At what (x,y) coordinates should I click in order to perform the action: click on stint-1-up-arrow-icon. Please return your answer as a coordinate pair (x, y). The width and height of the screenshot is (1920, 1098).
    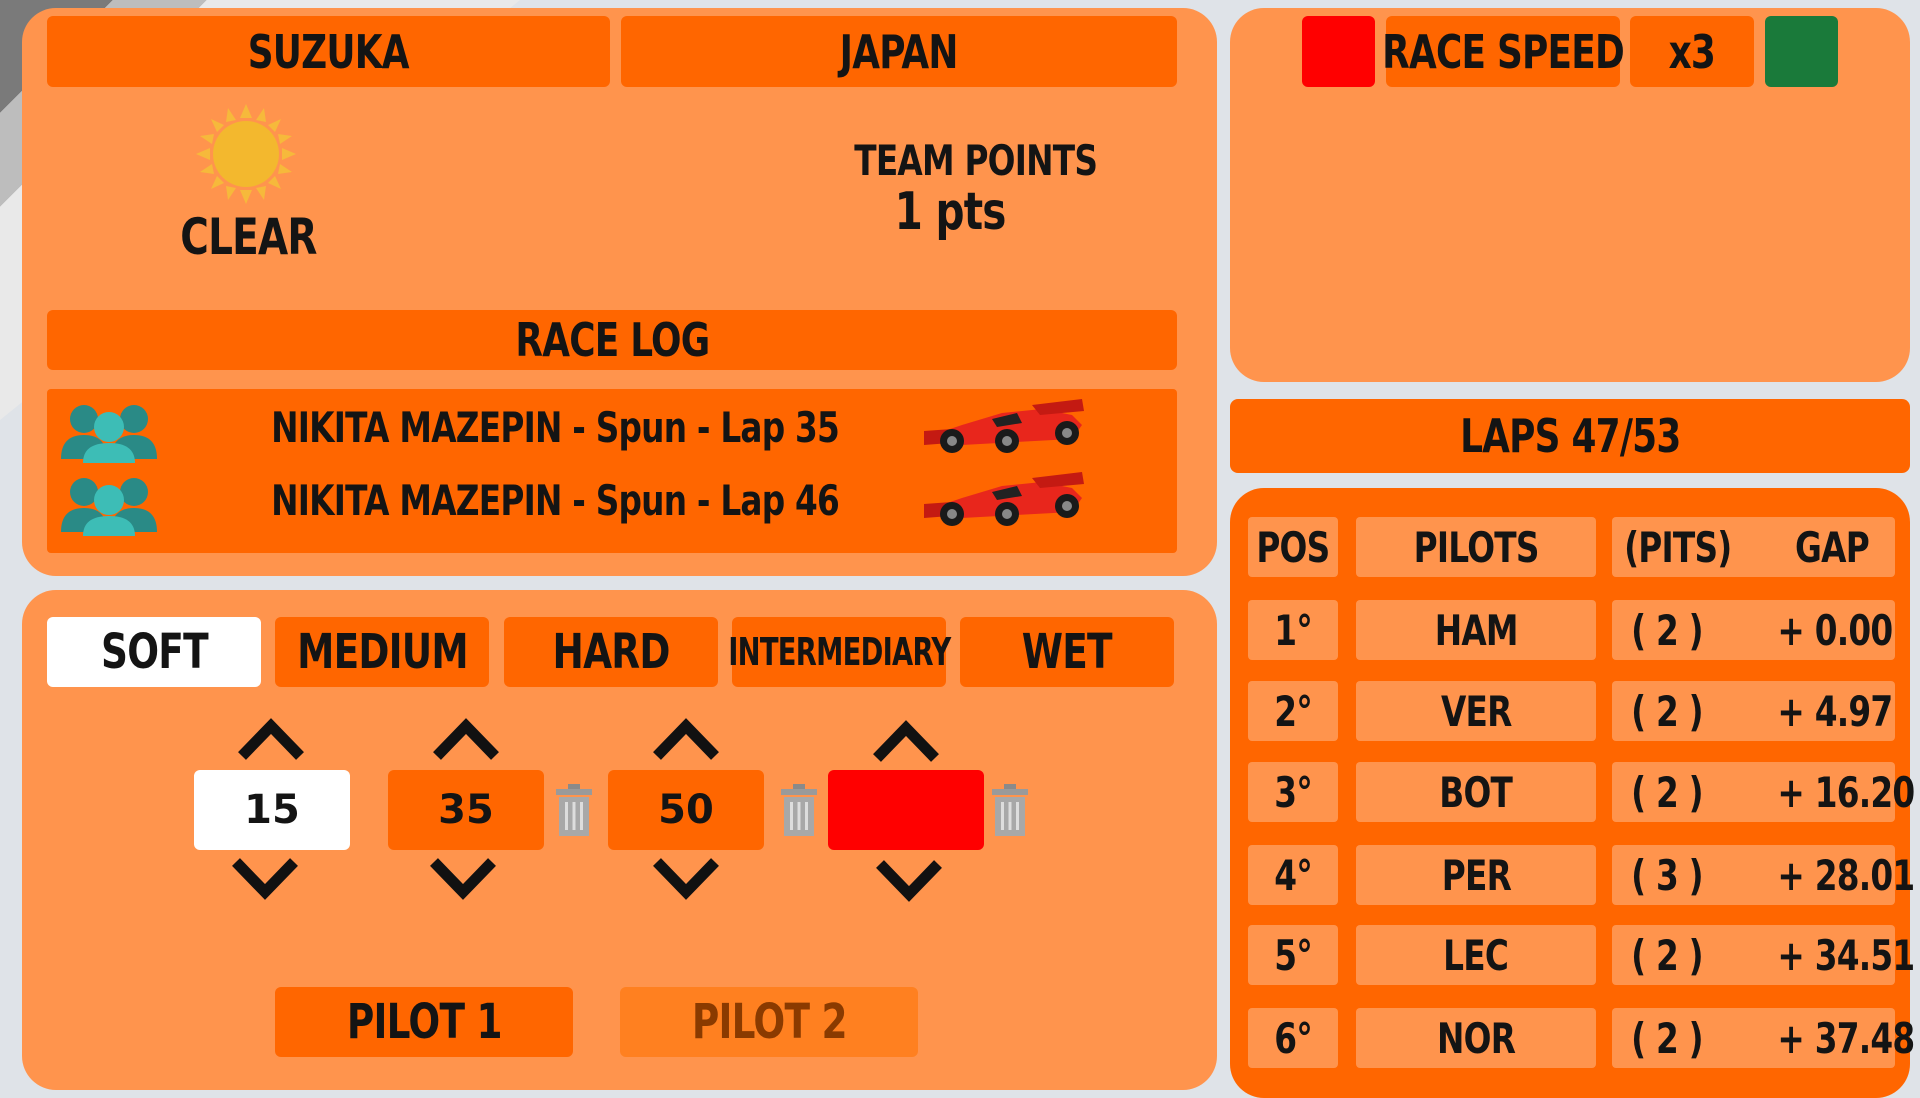
    Looking at the image, I should click on (271, 738).